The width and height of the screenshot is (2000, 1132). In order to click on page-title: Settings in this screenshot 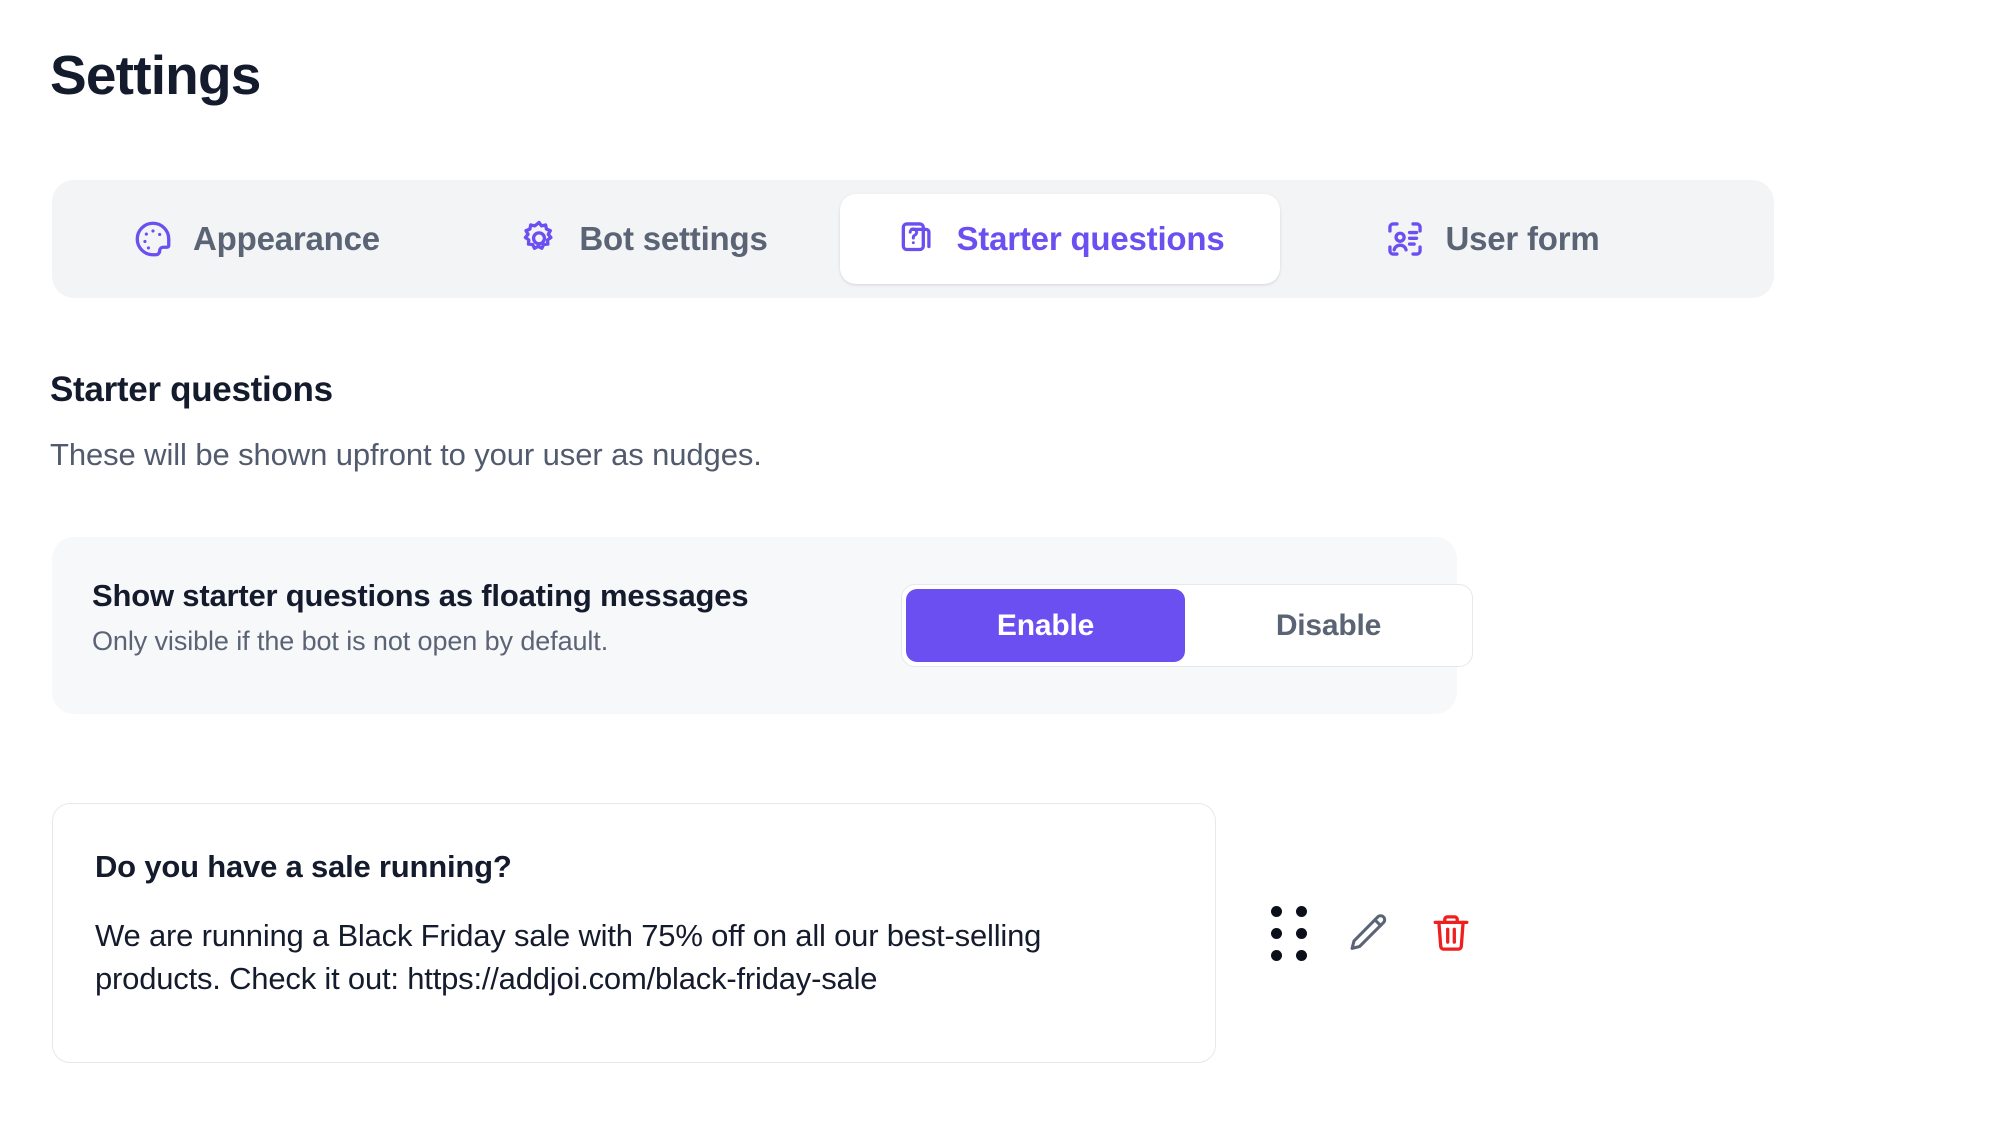, I will do `click(155, 75)`.